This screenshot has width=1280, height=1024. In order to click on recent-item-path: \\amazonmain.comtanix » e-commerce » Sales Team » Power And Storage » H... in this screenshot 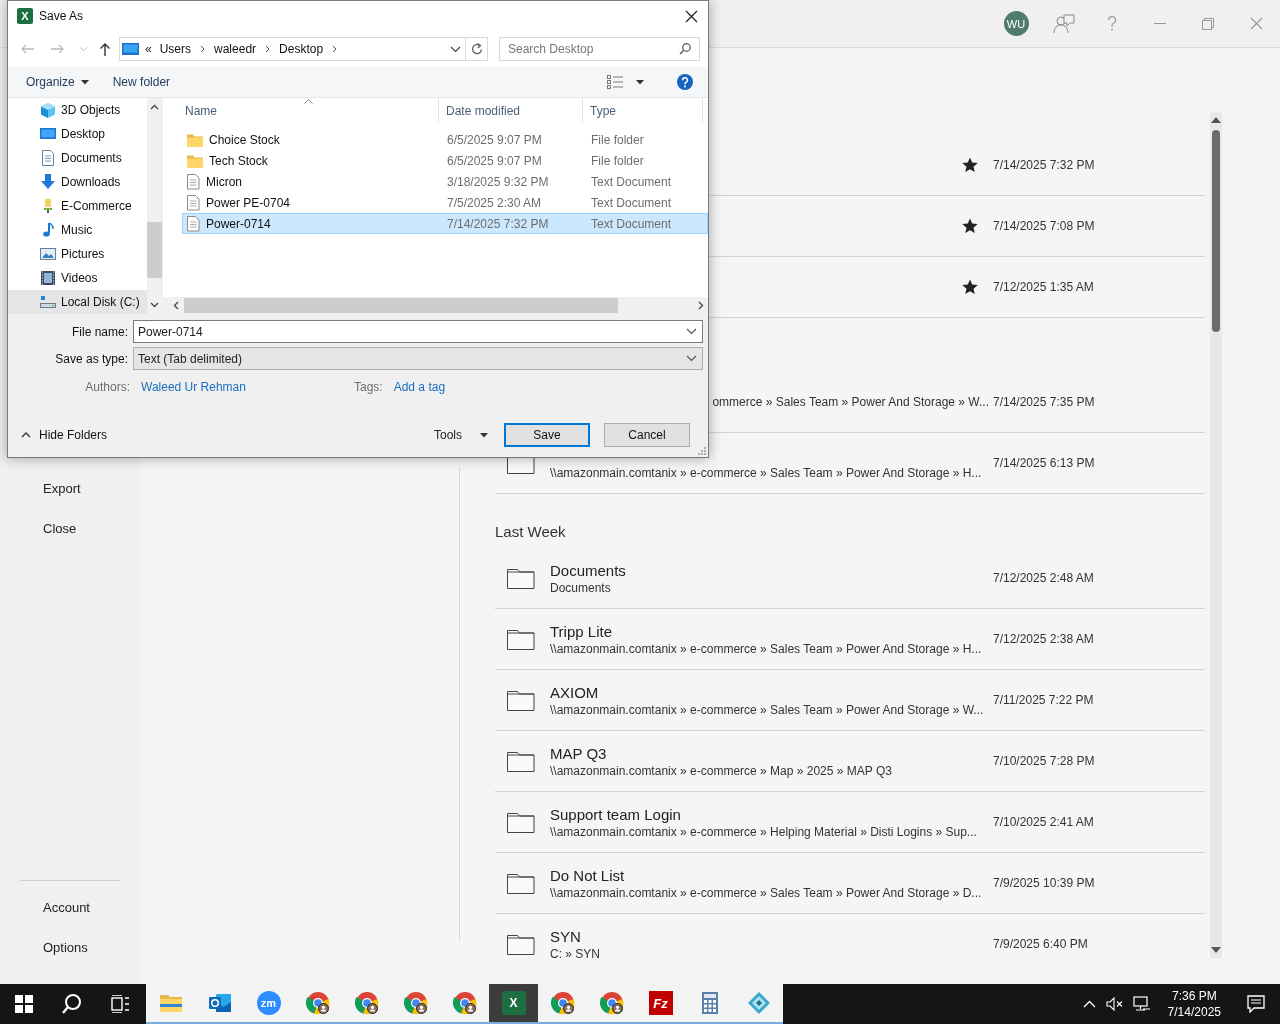, I will do `click(766, 472)`.